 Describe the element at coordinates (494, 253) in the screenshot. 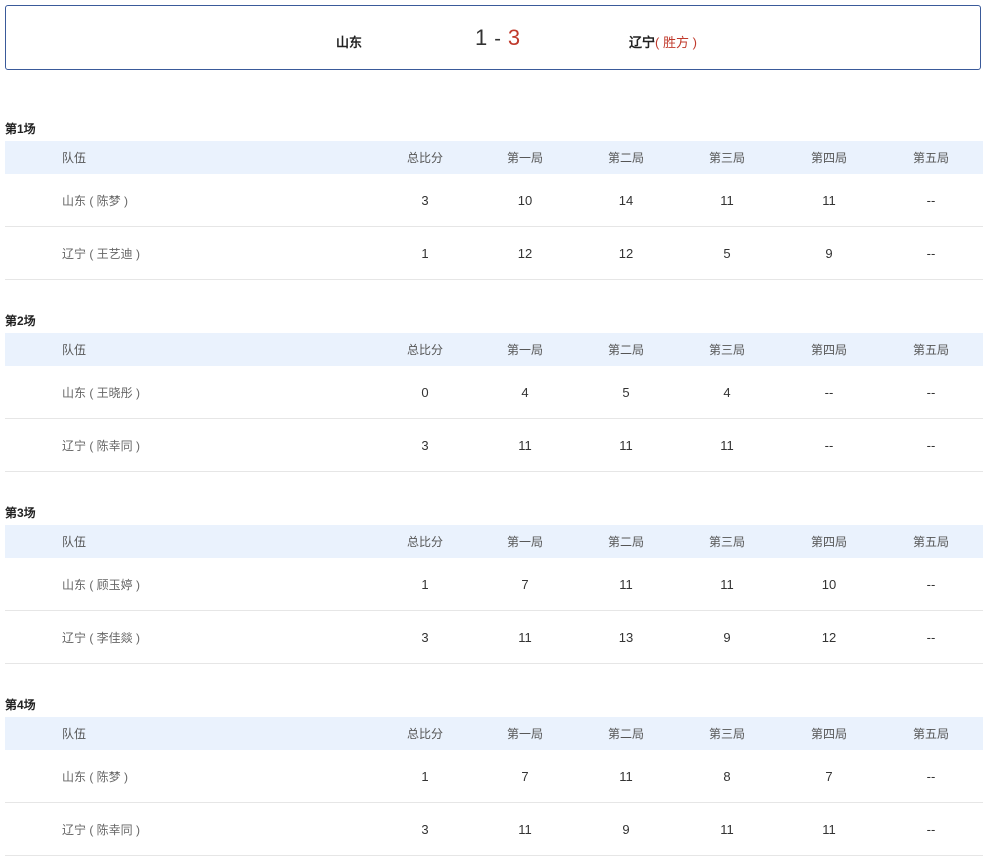

I see `table-row: 辽宁 ( 王艺迪 ) 1 12 12 5 9 --` at that location.